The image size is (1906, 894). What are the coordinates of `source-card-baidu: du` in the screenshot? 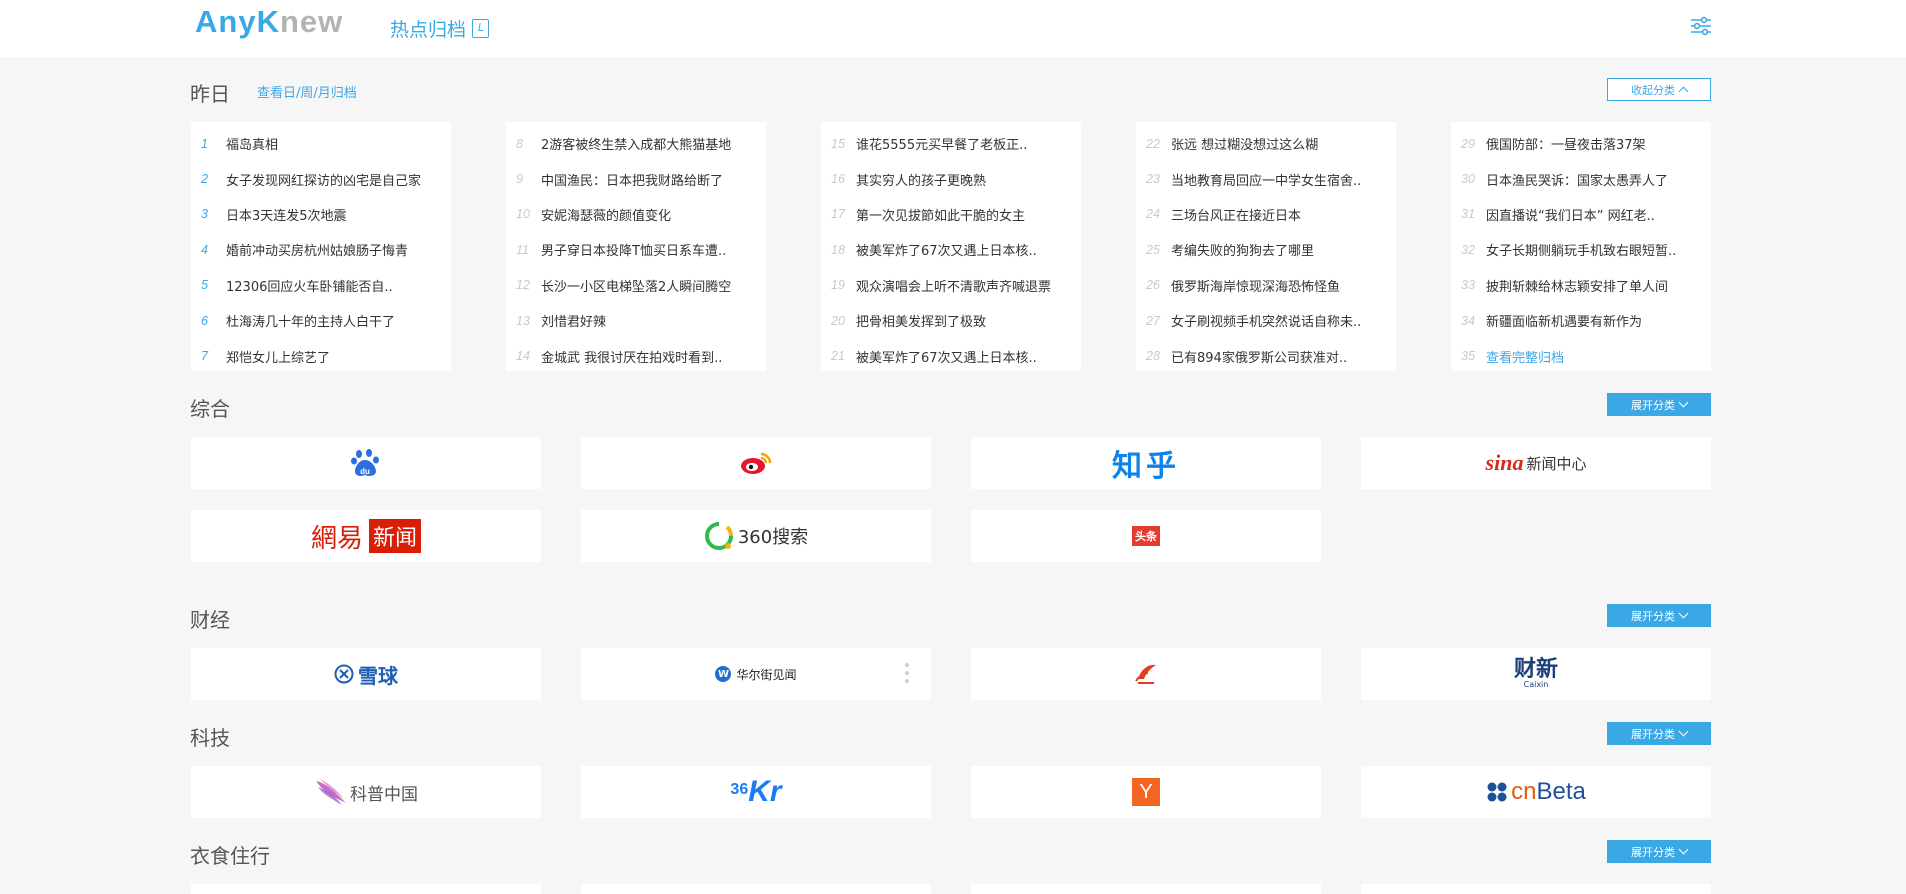 It's located at (366, 463).